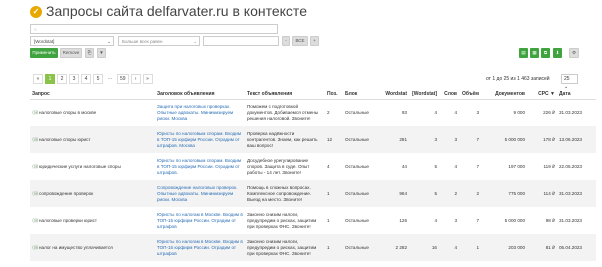  Describe the element at coordinates (101, 53) in the screenshot. I see `filter-icon: ▼` at that location.